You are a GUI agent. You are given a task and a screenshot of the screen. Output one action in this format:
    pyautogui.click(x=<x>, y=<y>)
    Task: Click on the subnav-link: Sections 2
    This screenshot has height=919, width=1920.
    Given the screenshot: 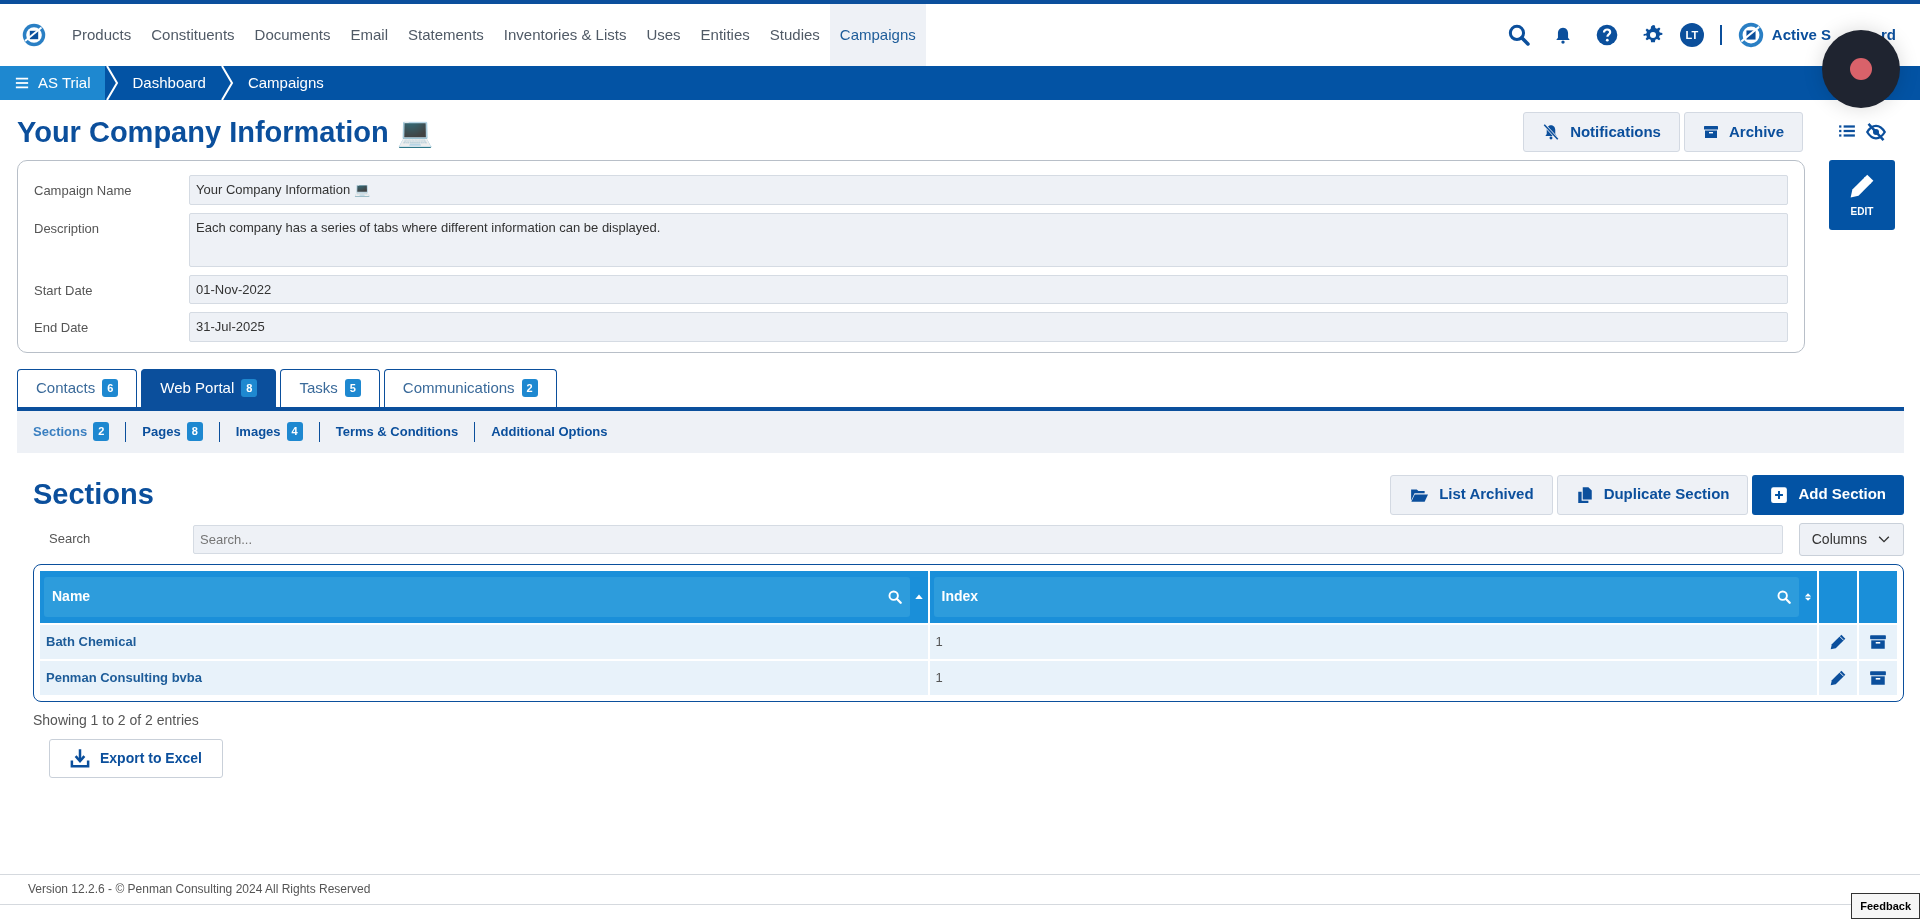 What is the action you would take?
    pyautogui.click(x=72, y=431)
    